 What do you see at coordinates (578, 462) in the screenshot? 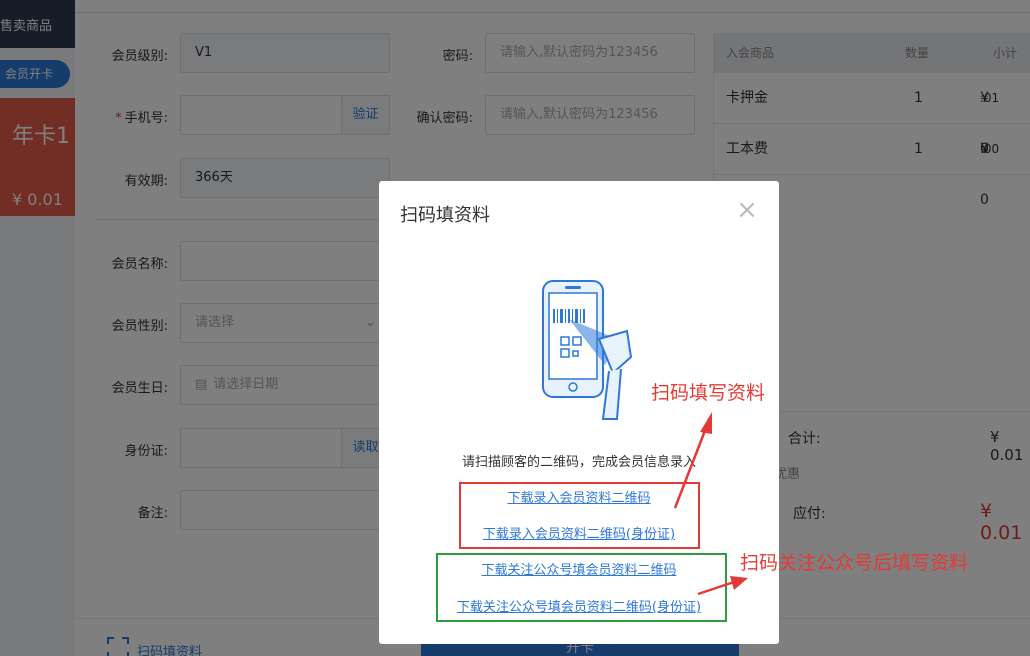
I see `scan-instruction: 请扫描顾客的二维码，完成会员信息录入` at bounding box center [578, 462].